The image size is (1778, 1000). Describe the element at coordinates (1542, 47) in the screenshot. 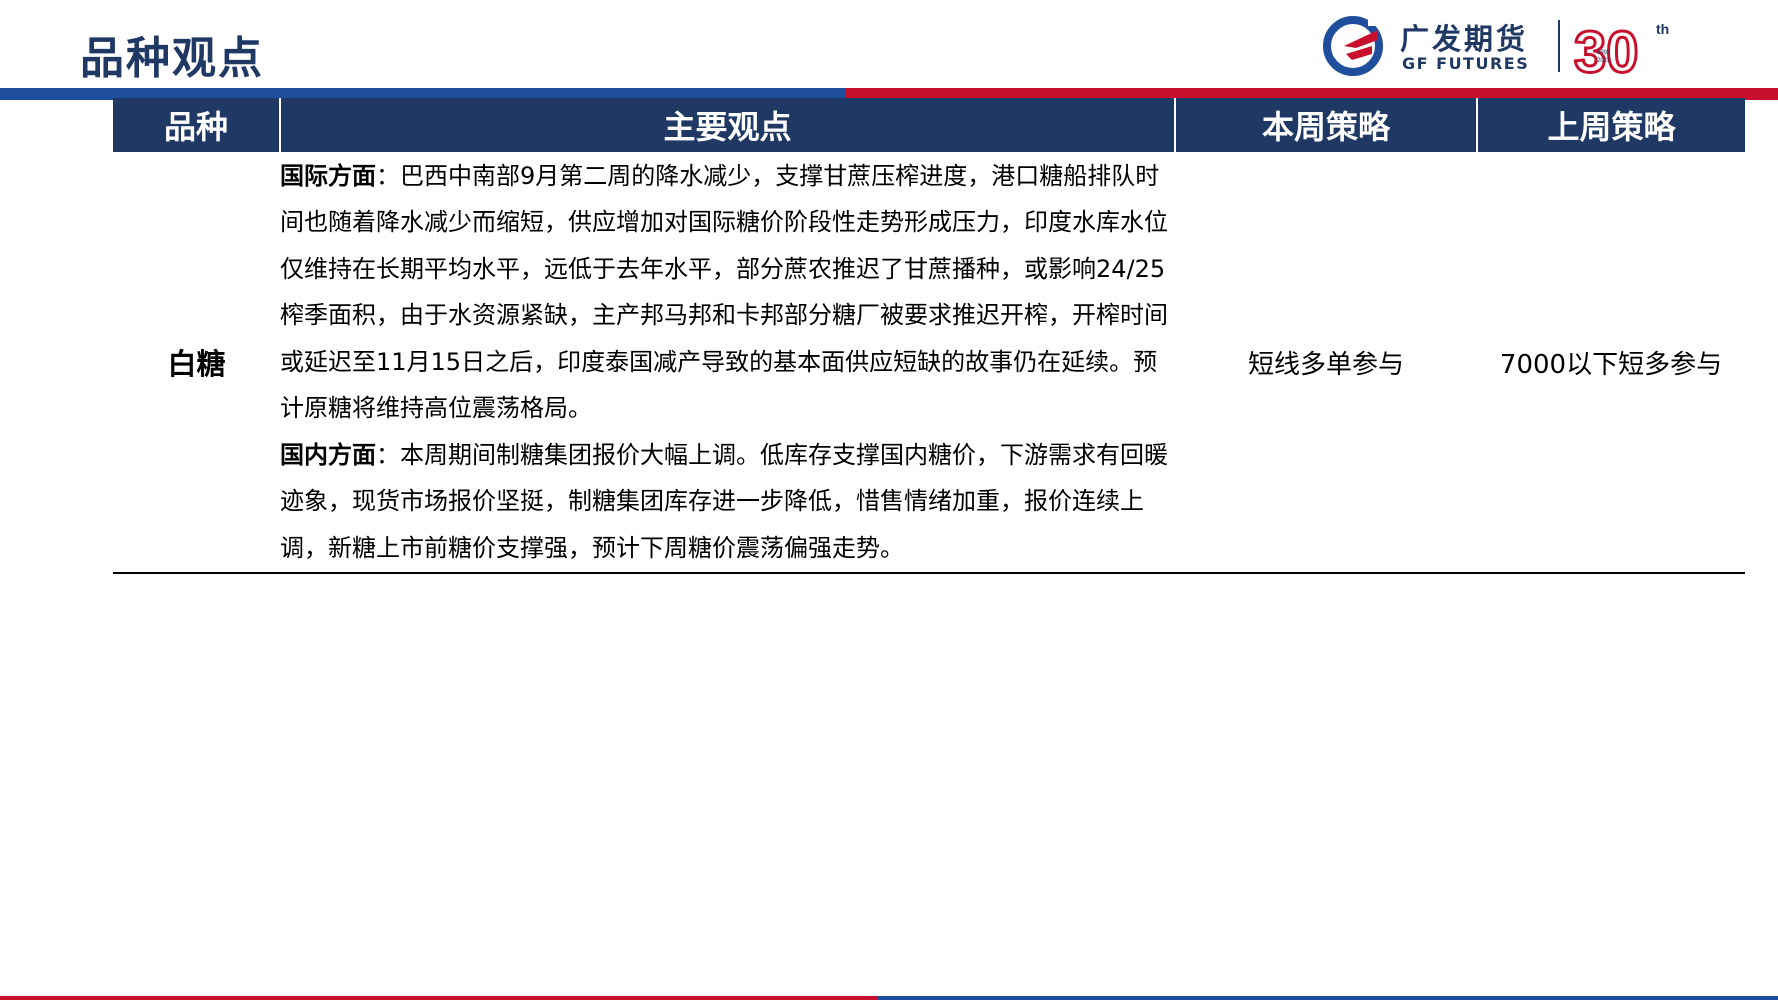

I see `gf-futures-logo: 广发期货 GF FUTURES 30 th 1993 2023` at that location.